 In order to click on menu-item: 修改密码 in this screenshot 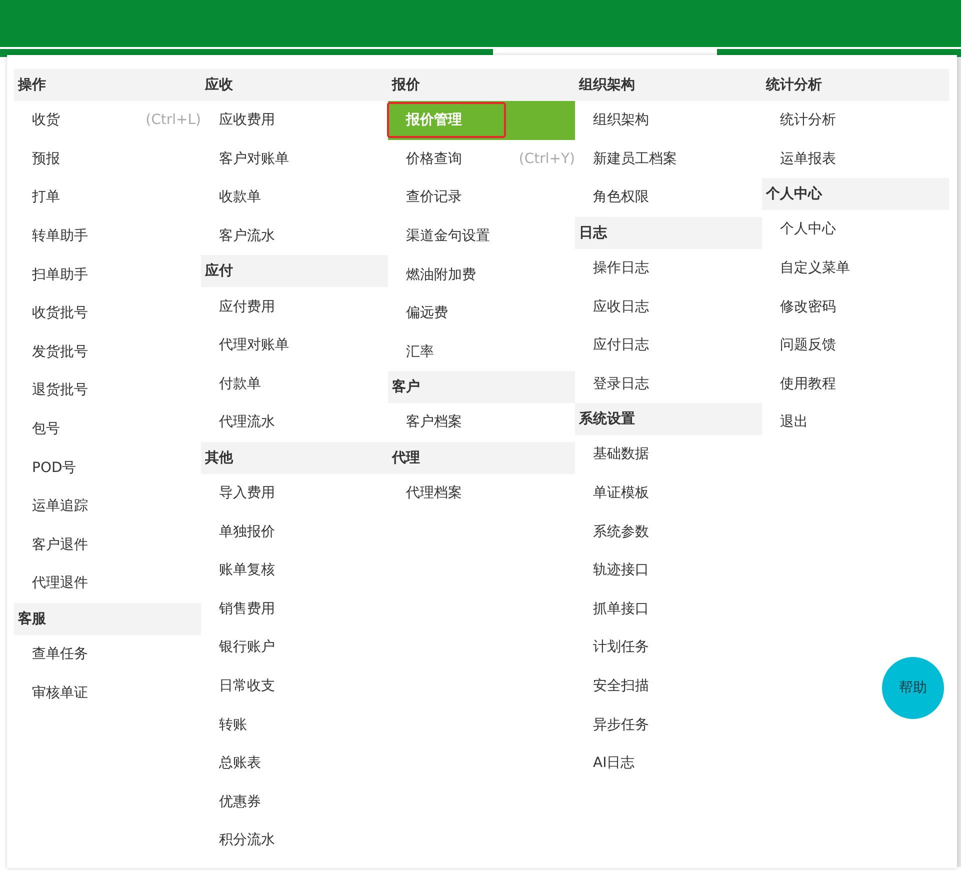, I will do `click(855, 306)`.